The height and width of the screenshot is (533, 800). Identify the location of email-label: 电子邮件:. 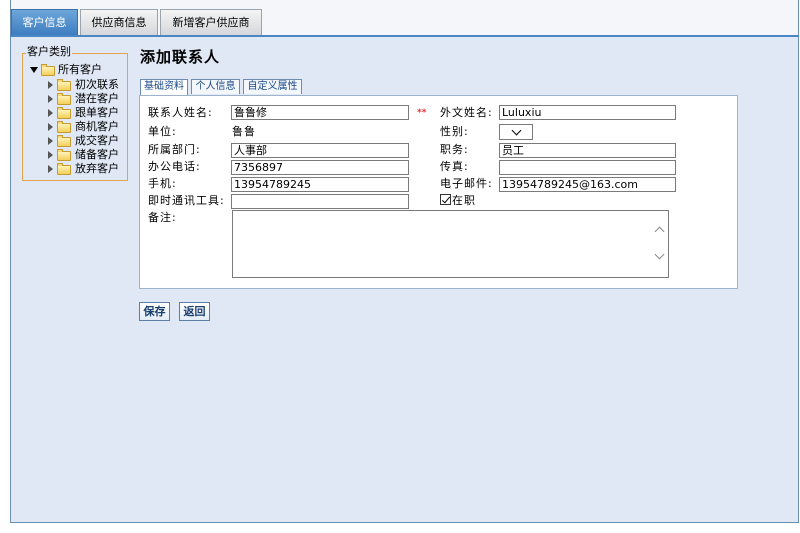
(466, 183).